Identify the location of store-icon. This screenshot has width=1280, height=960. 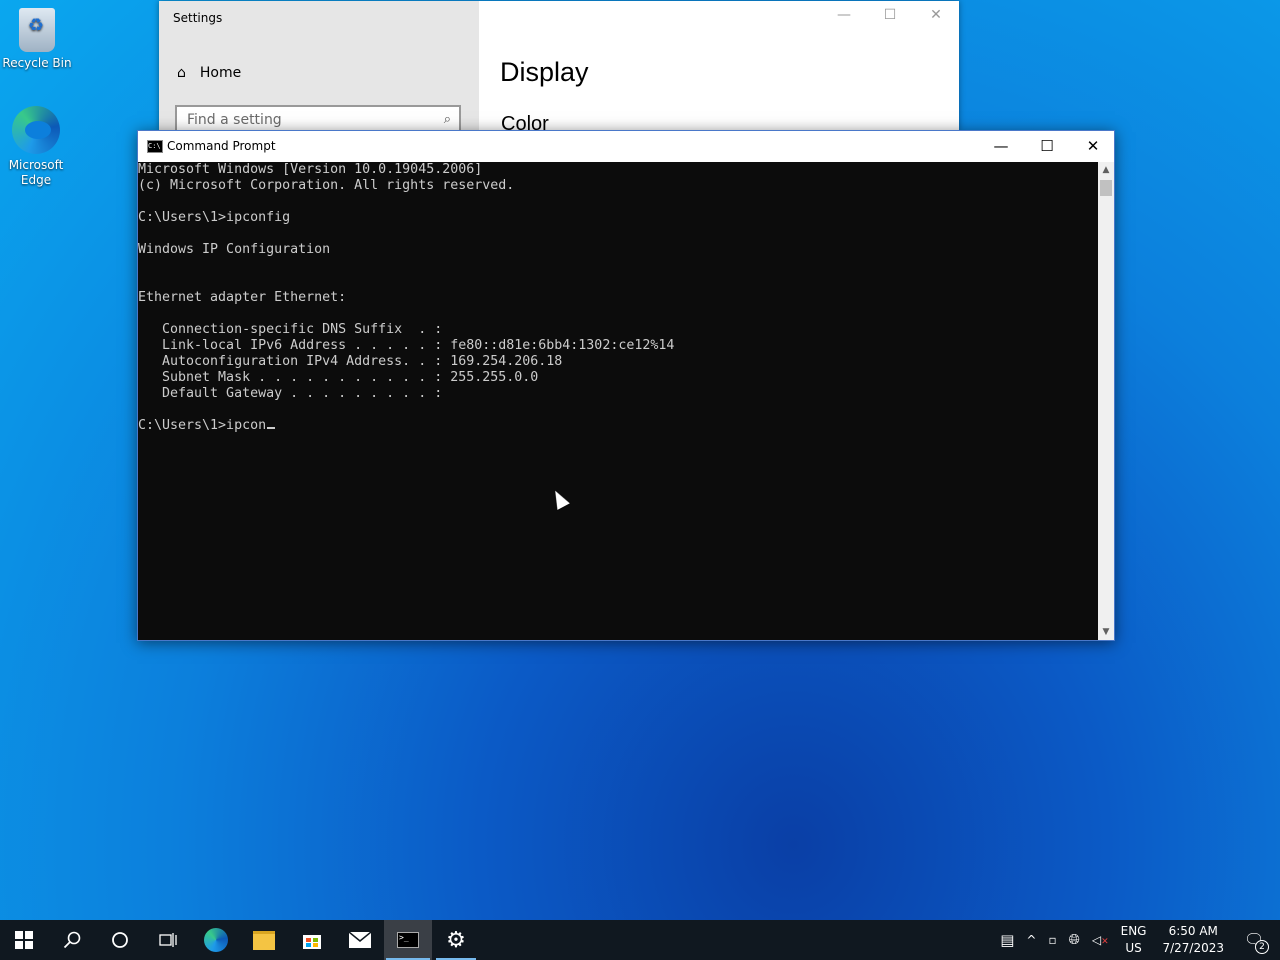
(312, 942).